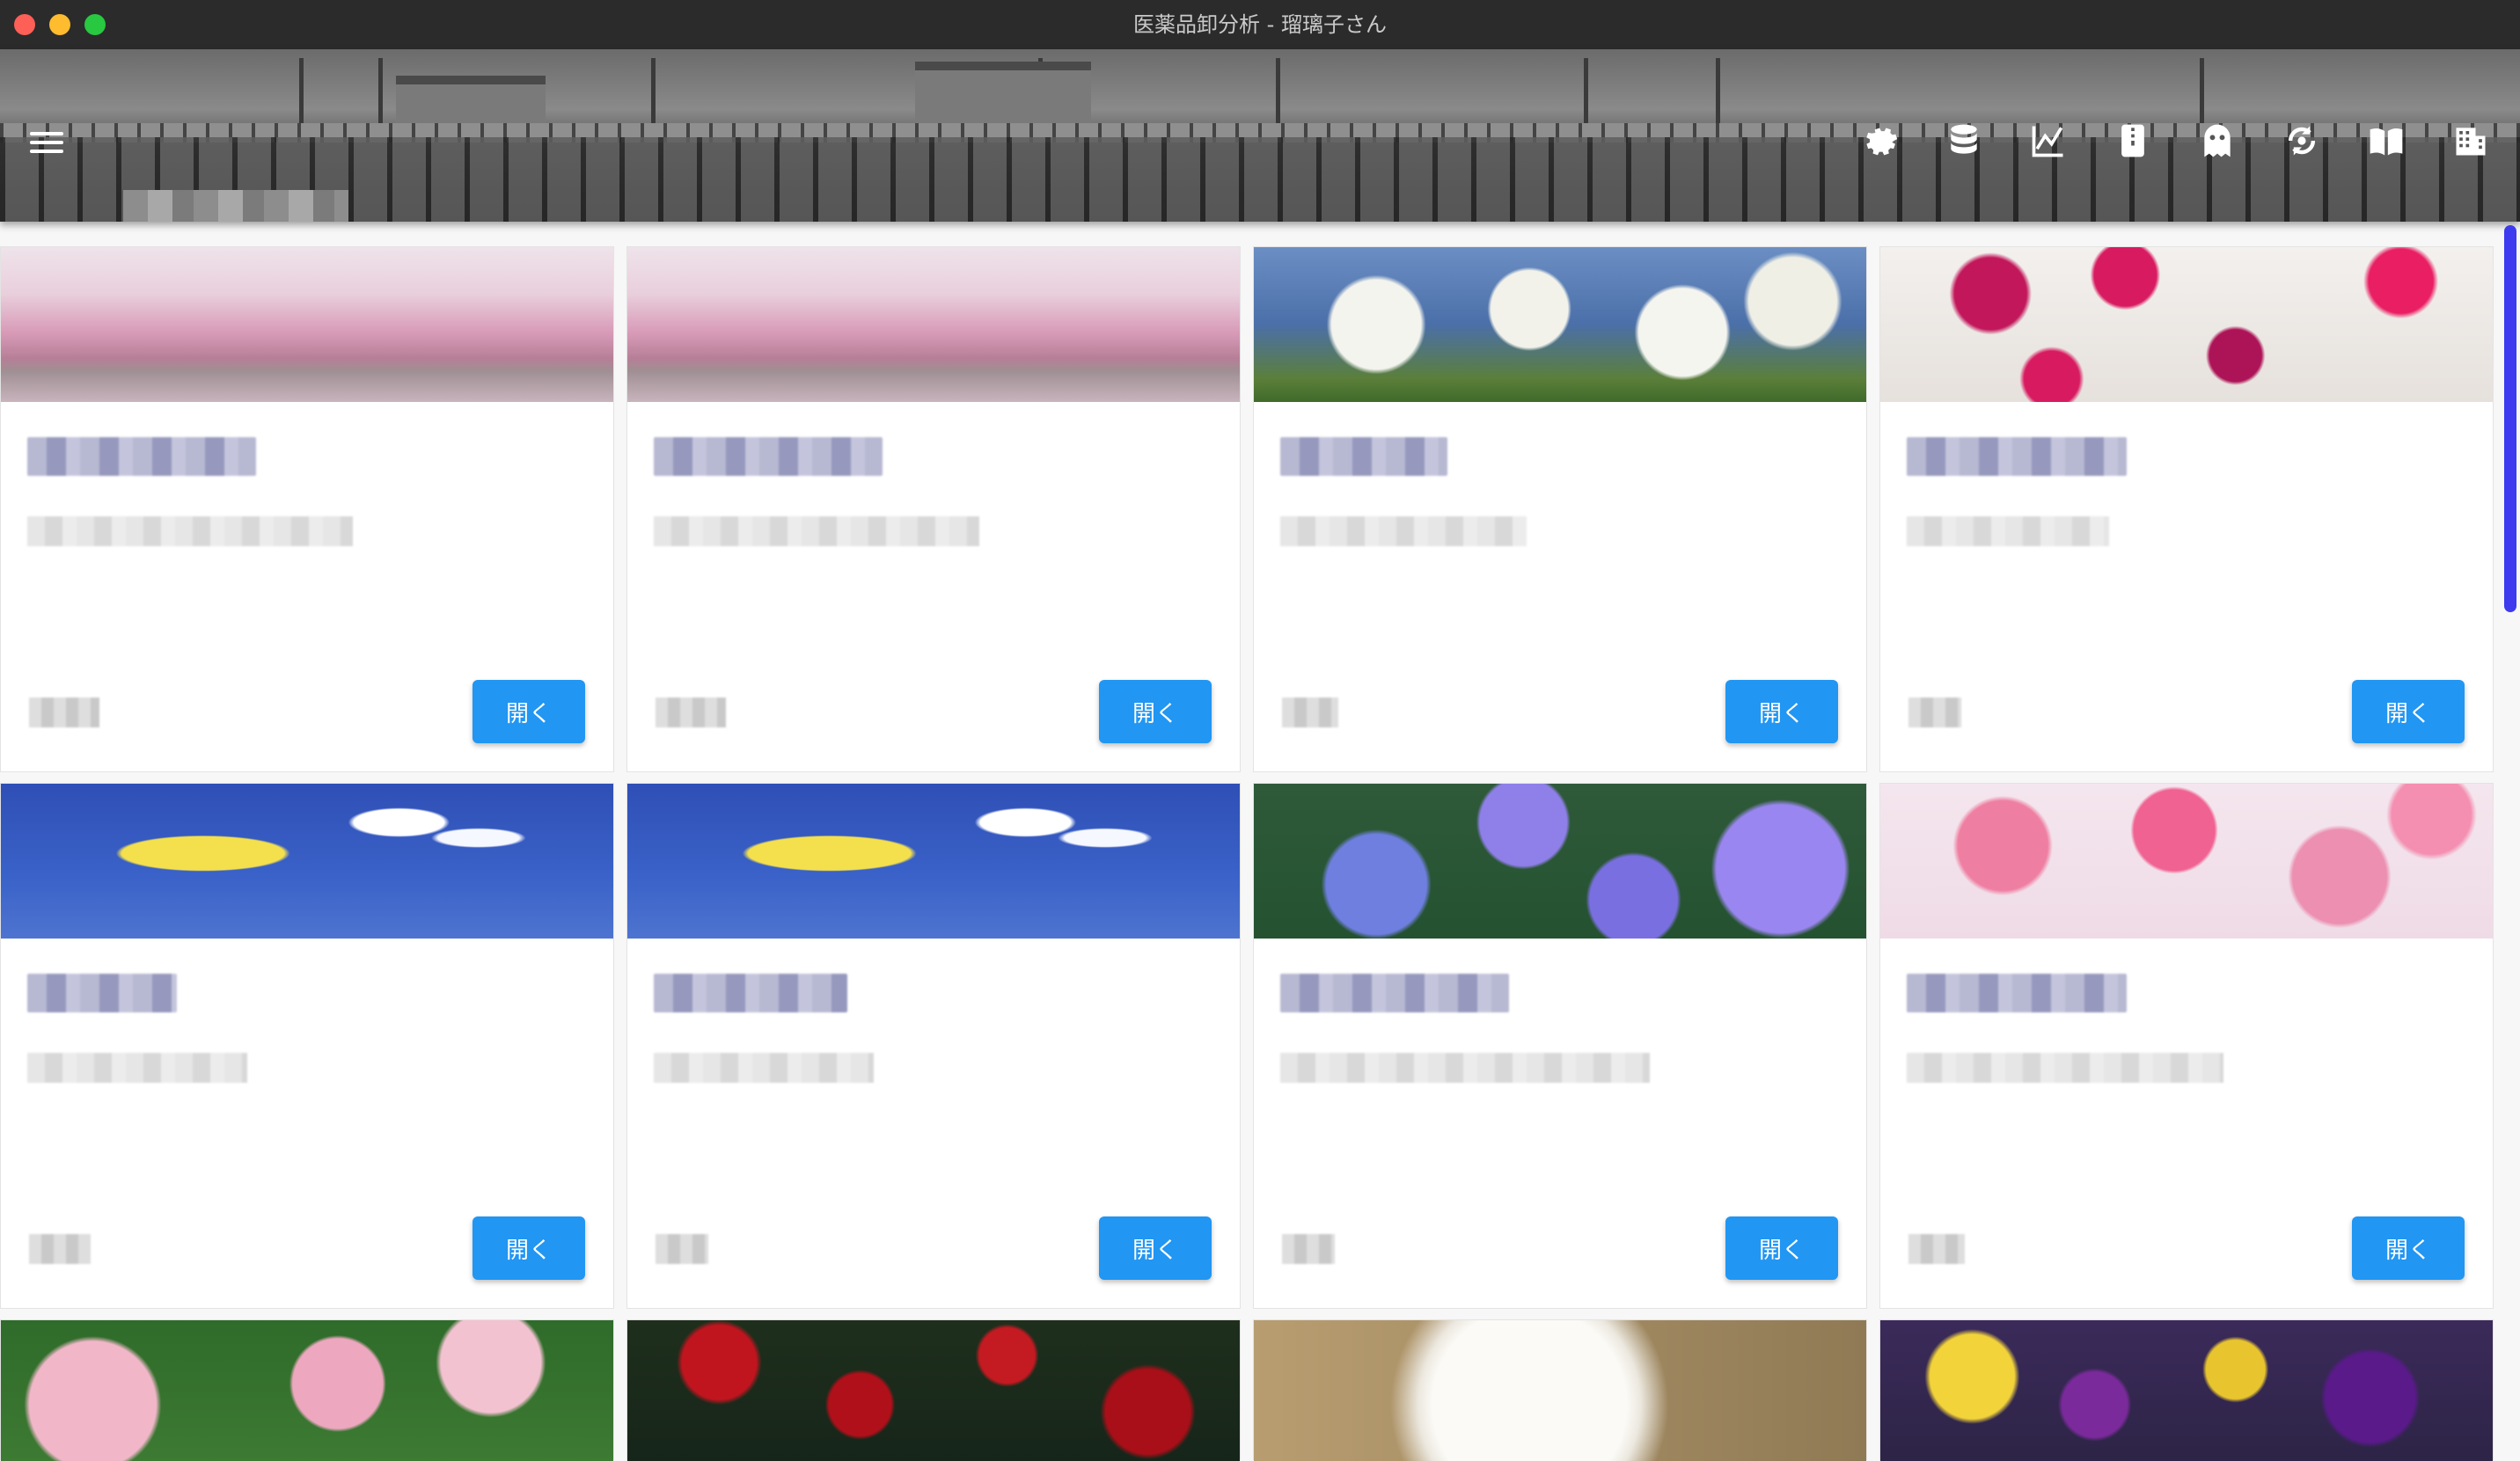 The image size is (2520, 1461). I want to click on card-image-oleander, so click(307, 1391).